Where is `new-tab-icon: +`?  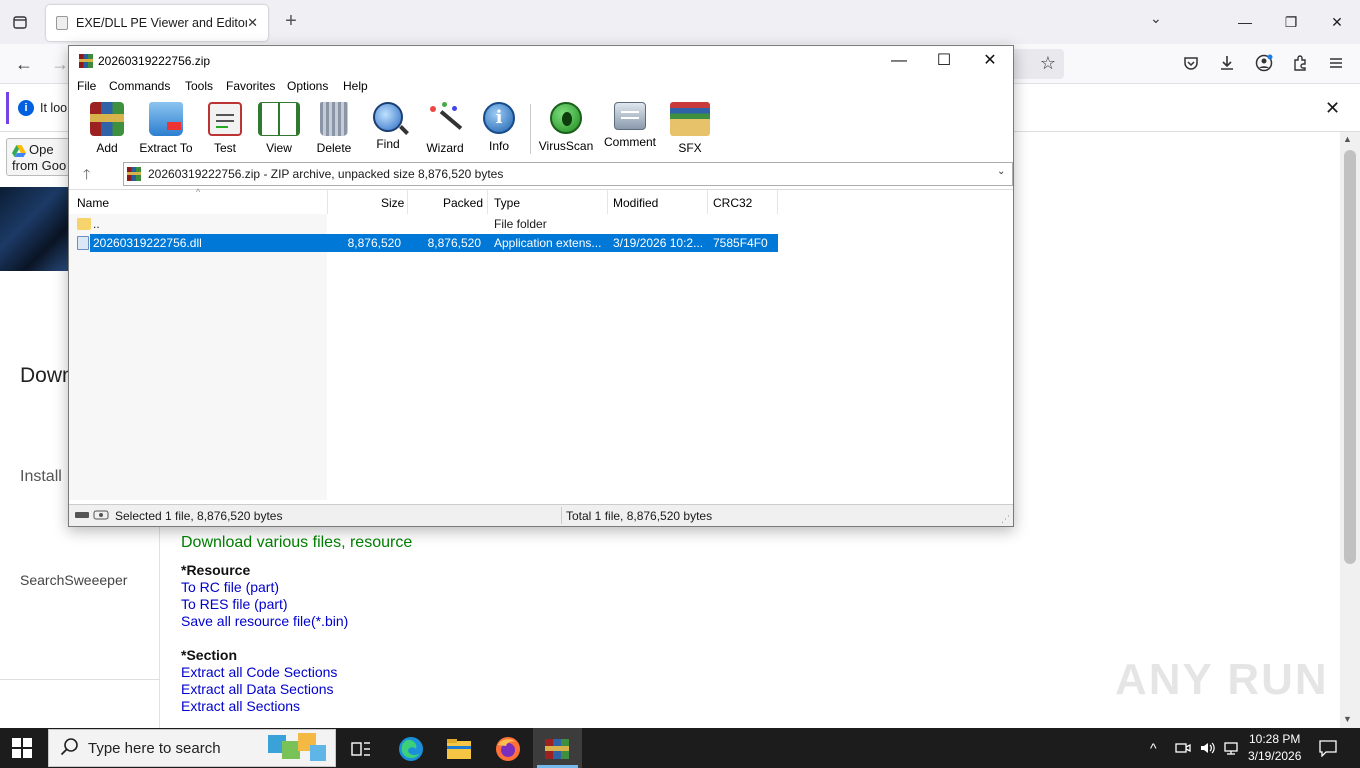
new-tab-icon: + is located at coordinates (291, 22).